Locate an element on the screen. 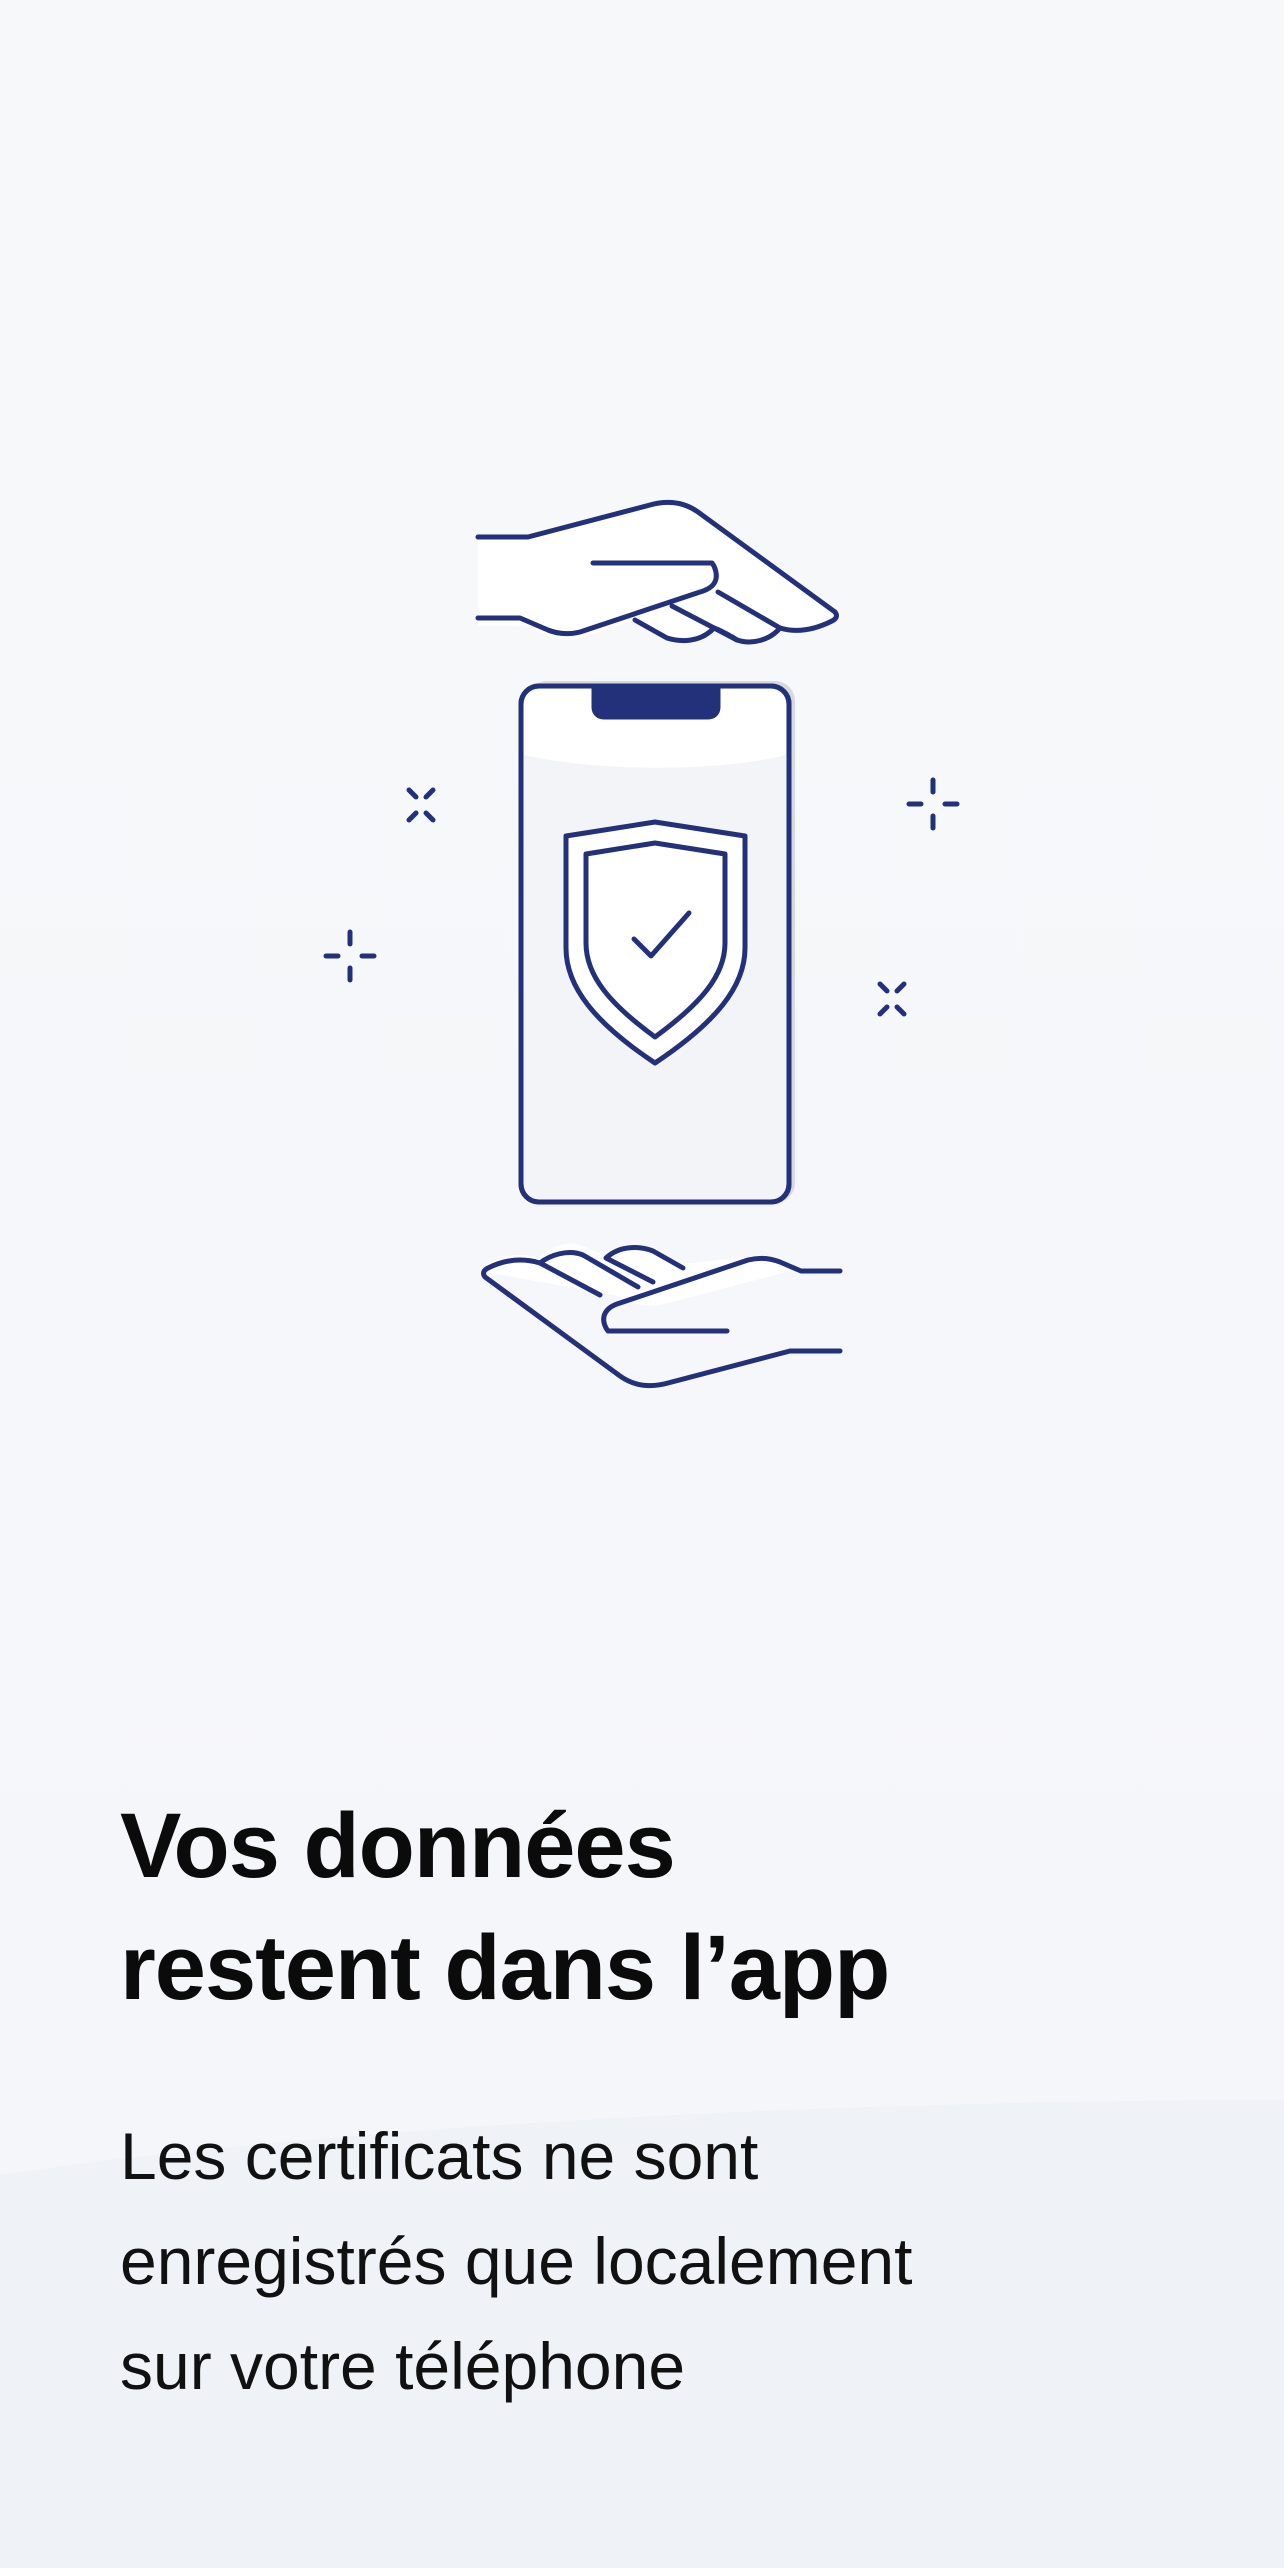  title-line-1: Vos données is located at coordinates (398, 1846).